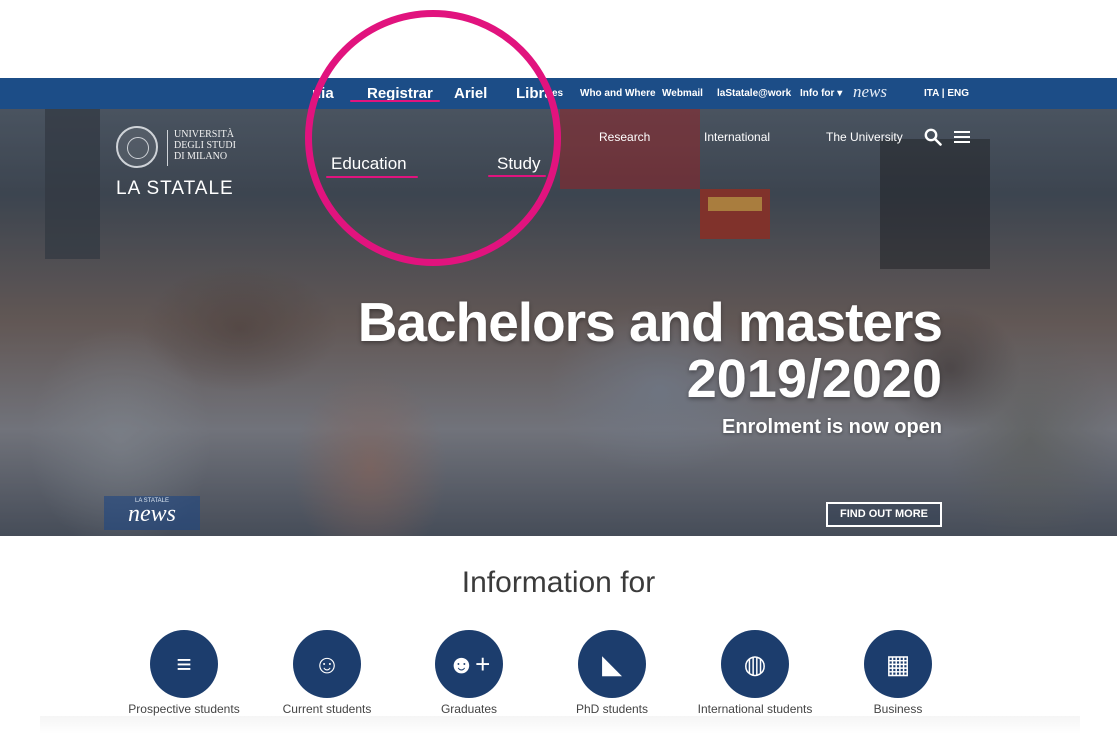  I want to click on university-seal-icon, so click(137, 147).